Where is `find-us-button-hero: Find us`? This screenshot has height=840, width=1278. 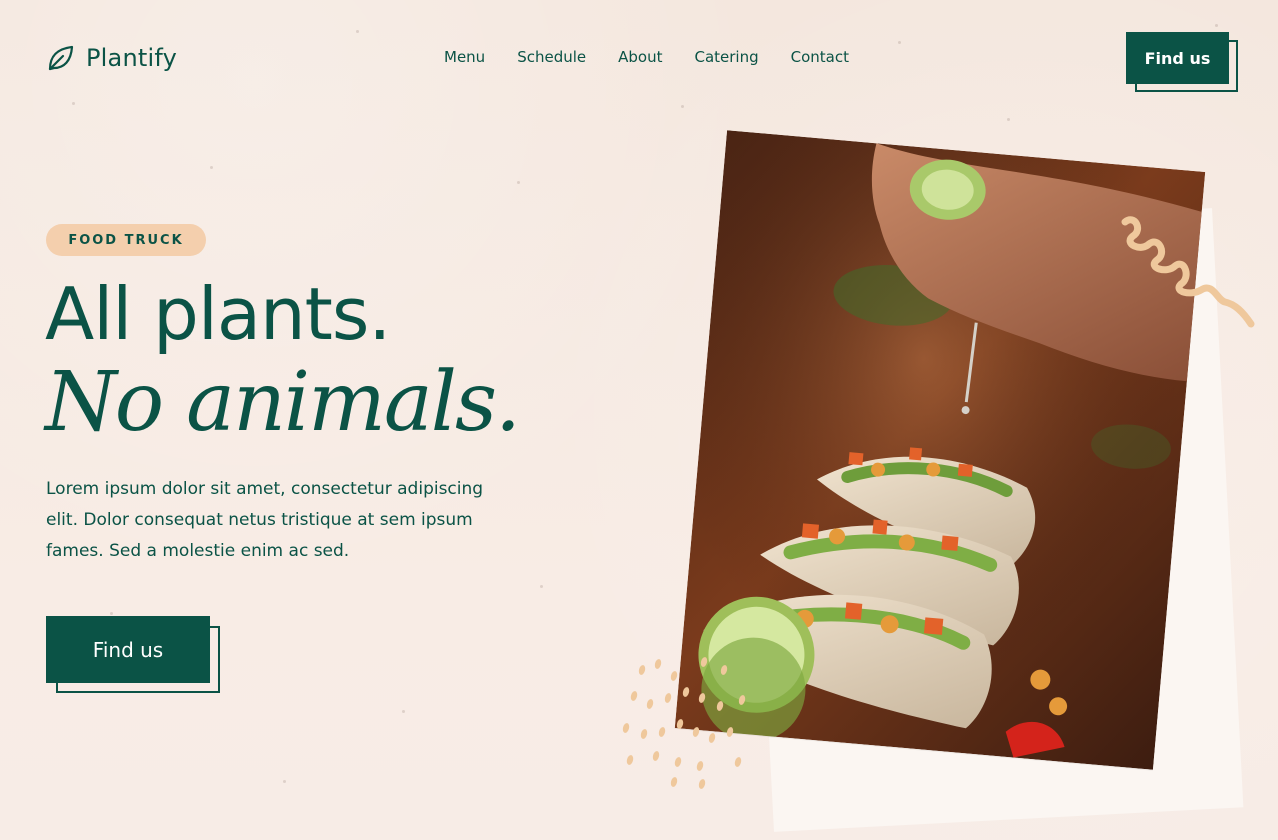
find-us-button-hero: Find us is located at coordinates (128, 649).